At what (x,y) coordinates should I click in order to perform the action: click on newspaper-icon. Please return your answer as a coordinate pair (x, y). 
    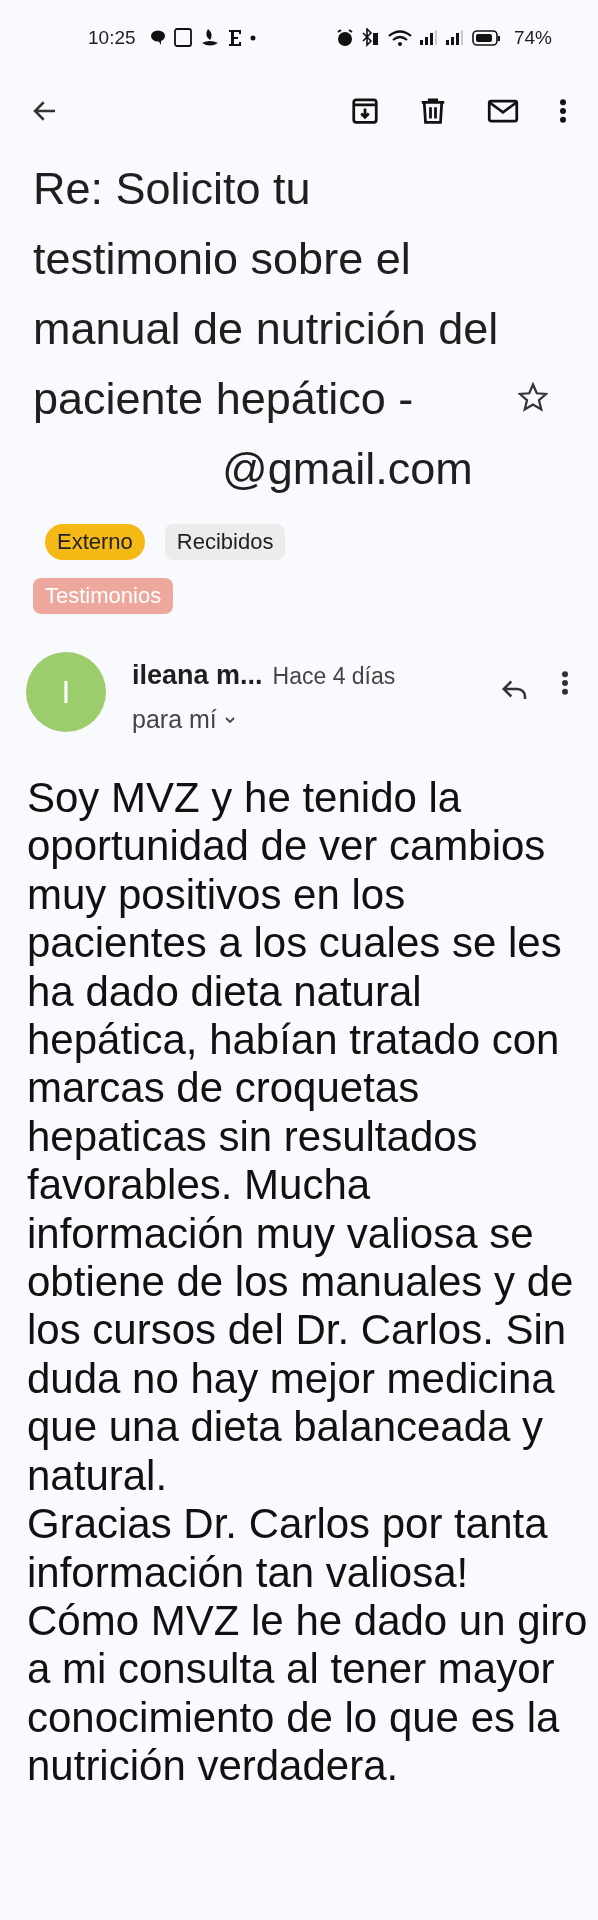
    Looking at the image, I should click on (234, 38).